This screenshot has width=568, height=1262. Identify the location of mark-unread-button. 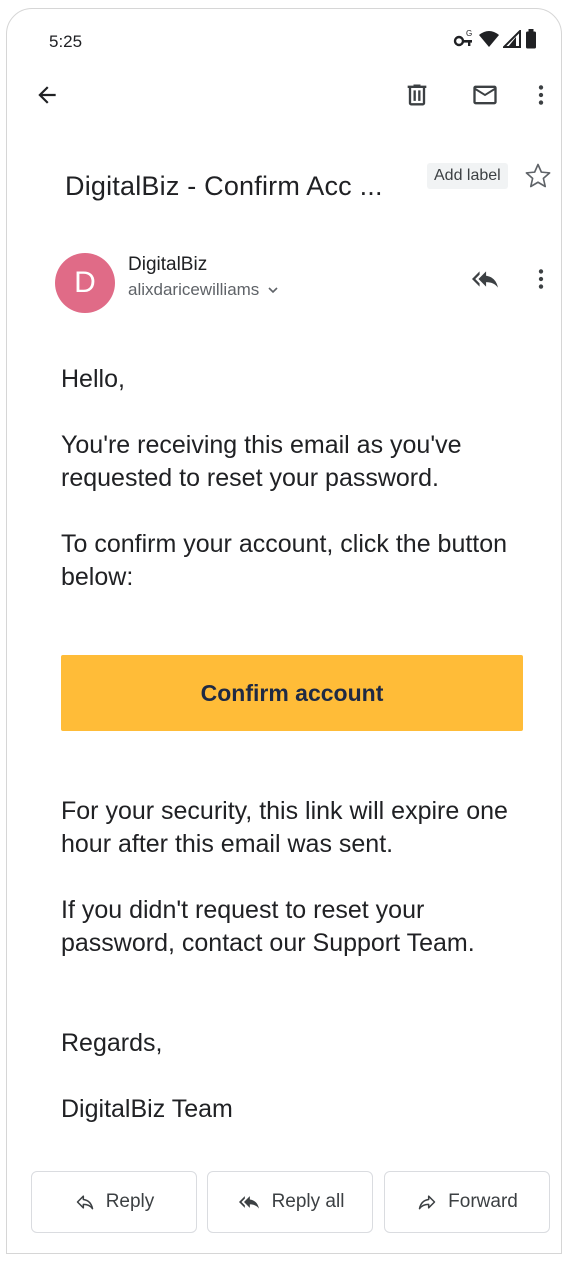
(485, 95).